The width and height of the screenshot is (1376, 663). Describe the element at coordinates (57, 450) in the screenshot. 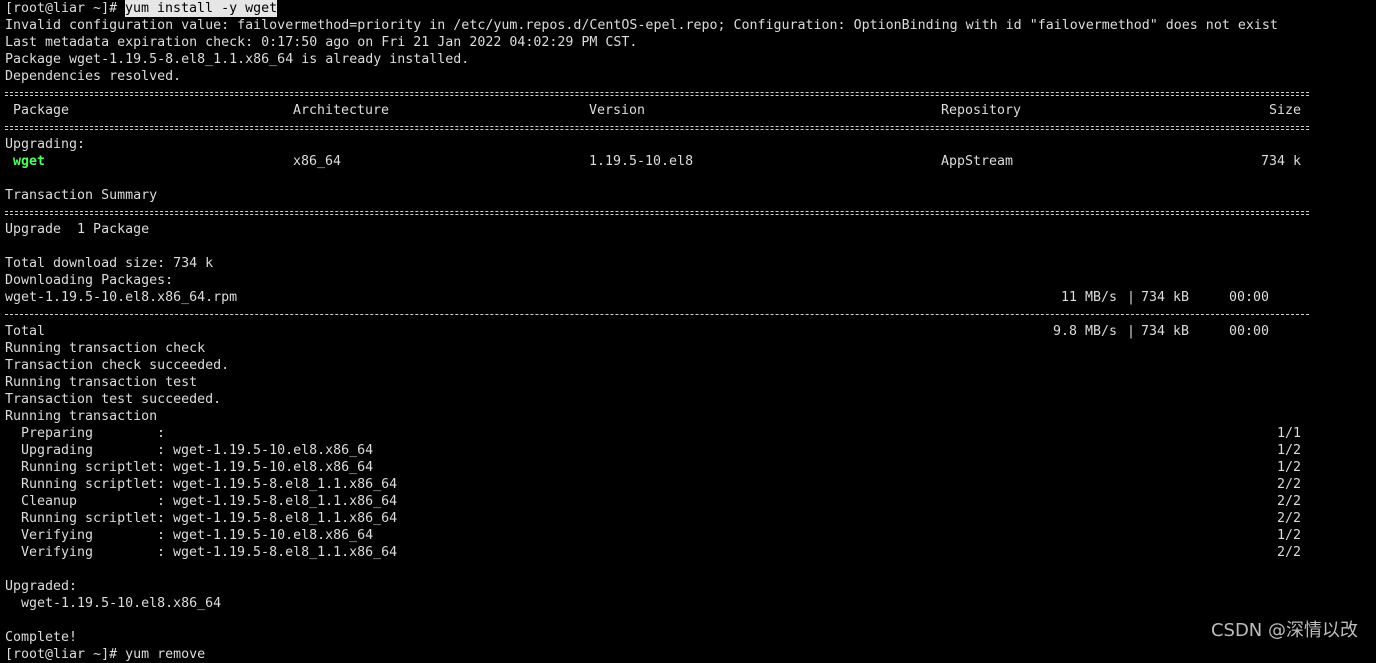

I see `step-action: Upgrading` at that location.